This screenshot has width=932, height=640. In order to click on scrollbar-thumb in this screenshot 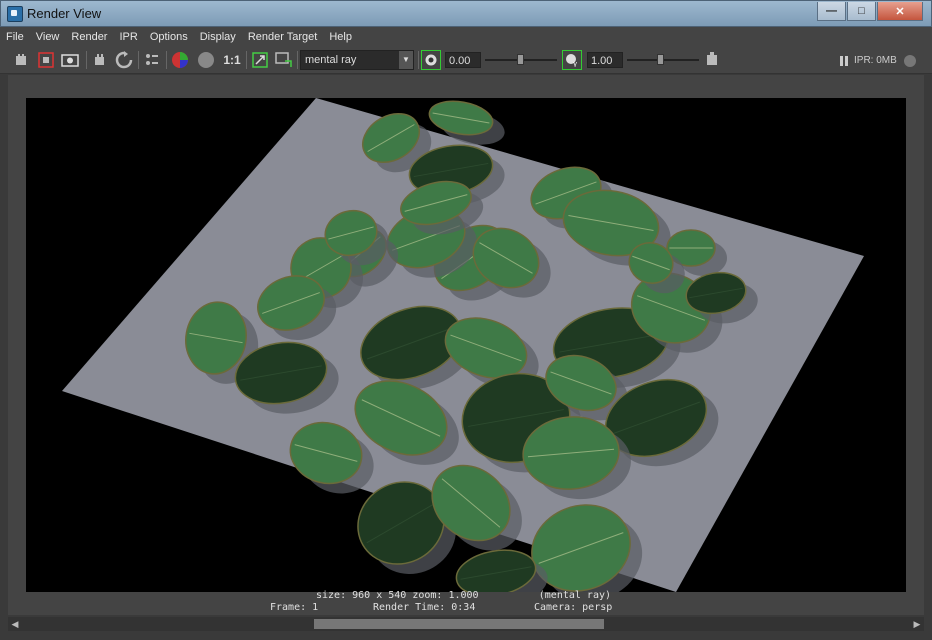, I will do `click(459, 624)`.